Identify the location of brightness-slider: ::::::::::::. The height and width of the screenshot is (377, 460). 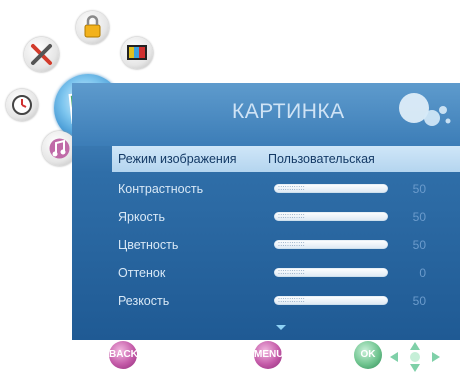
(331, 216).